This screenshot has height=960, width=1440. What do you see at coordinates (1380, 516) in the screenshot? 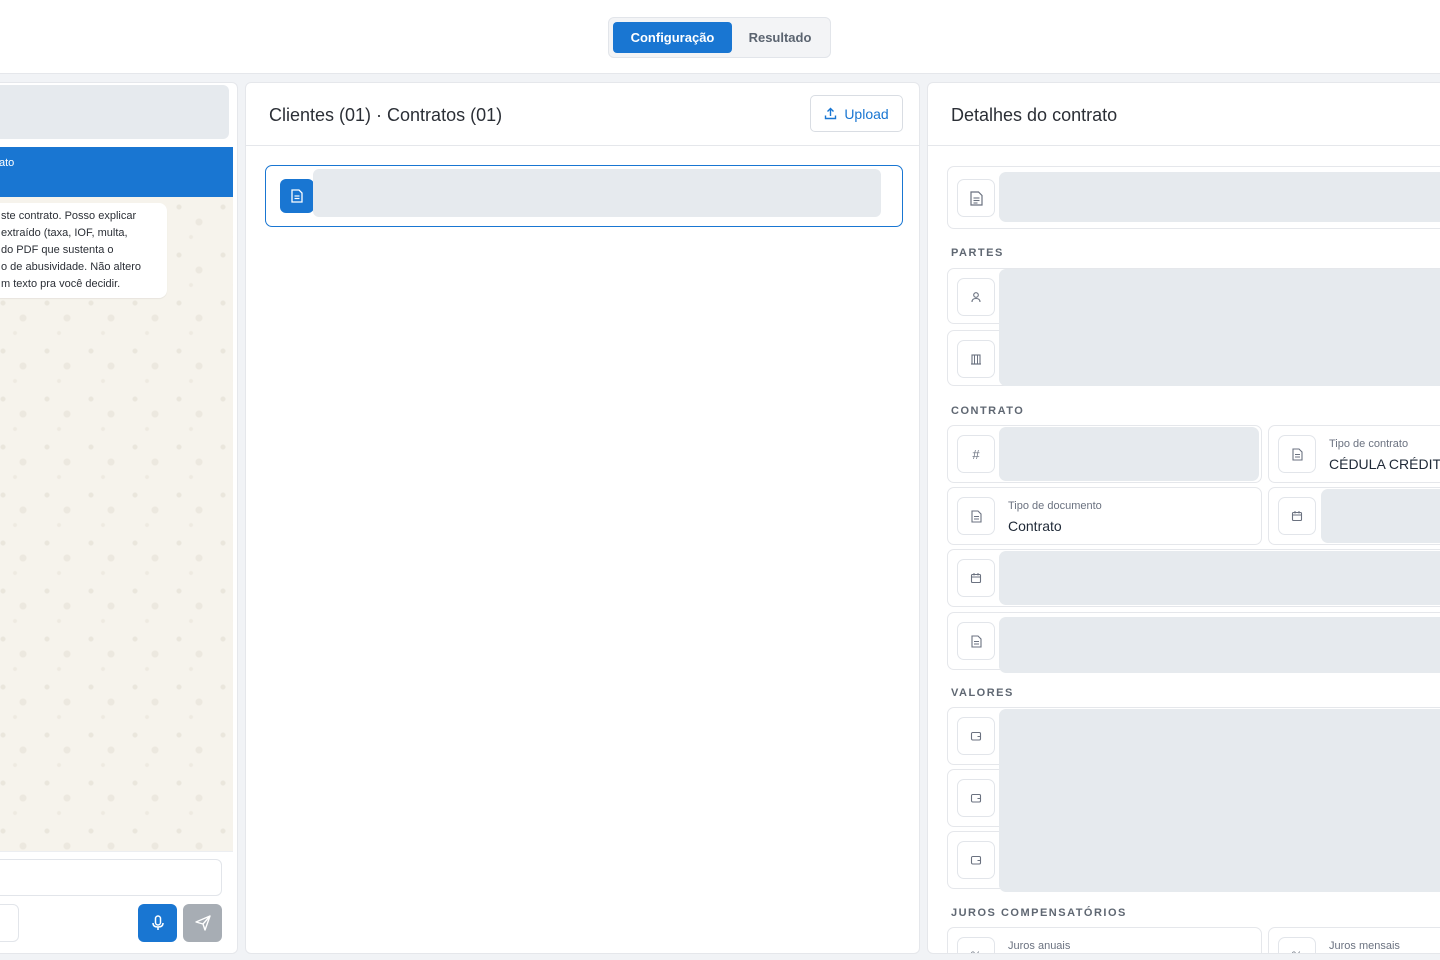
I see `date-skeleton` at bounding box center [1380, 516].